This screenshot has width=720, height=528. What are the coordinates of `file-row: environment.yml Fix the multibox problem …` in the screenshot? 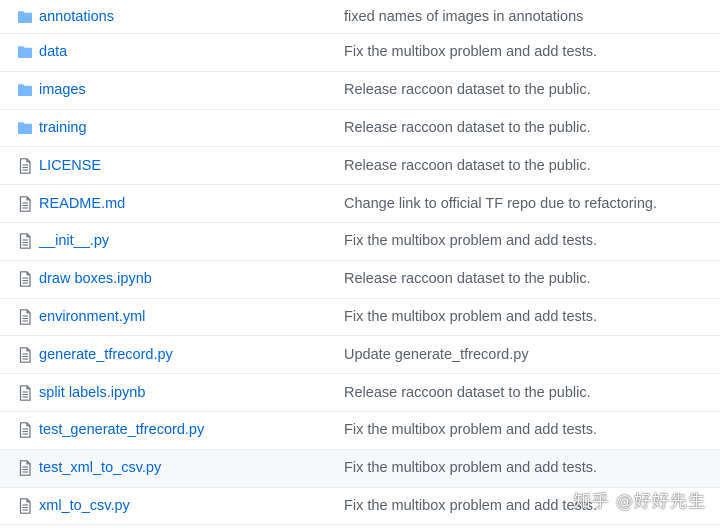 It's located at (360, 318).